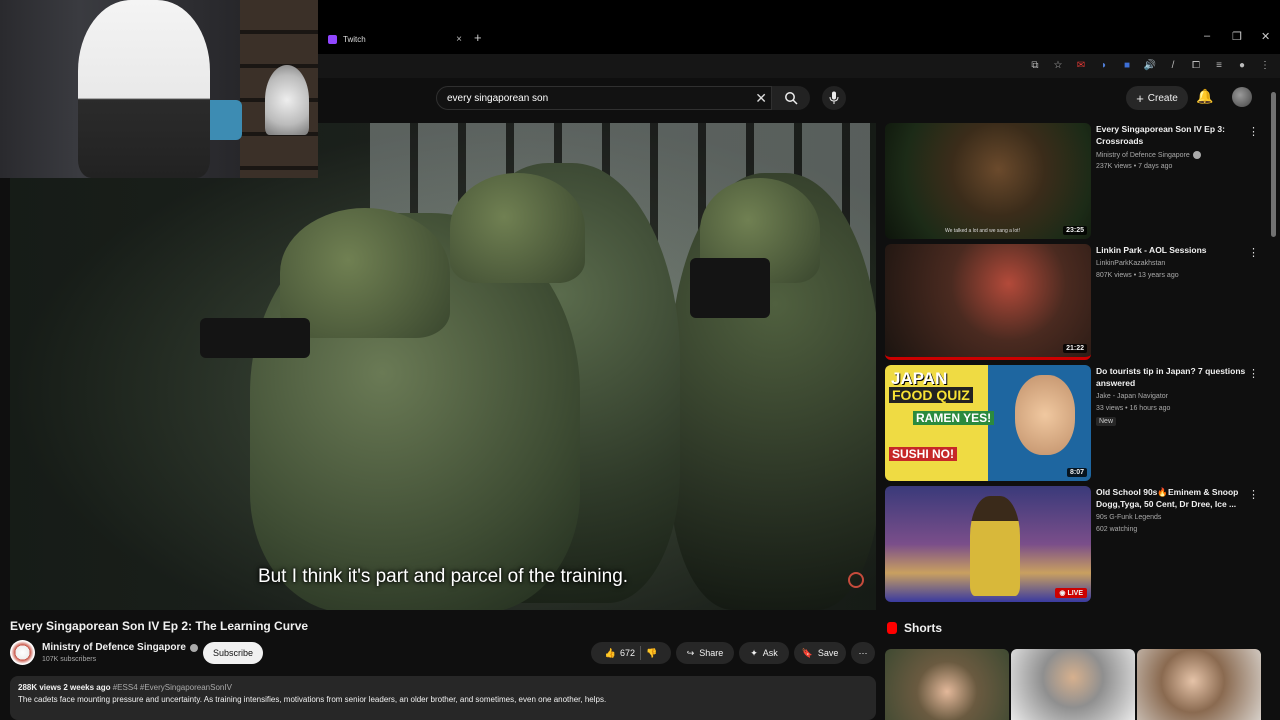 Image resolution: width=1280 pixels, height=720 pixels. I want to click on mindef-watermark-icon, so click(856, 580).